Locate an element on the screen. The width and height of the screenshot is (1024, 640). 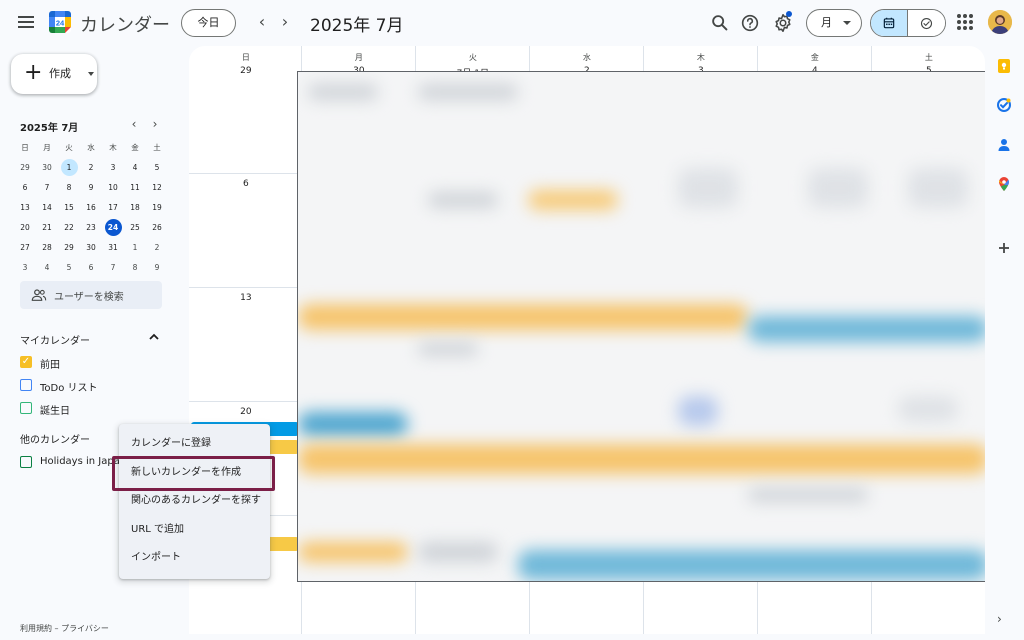
view-selector-label: 月 is located at coordinates (826, 22).